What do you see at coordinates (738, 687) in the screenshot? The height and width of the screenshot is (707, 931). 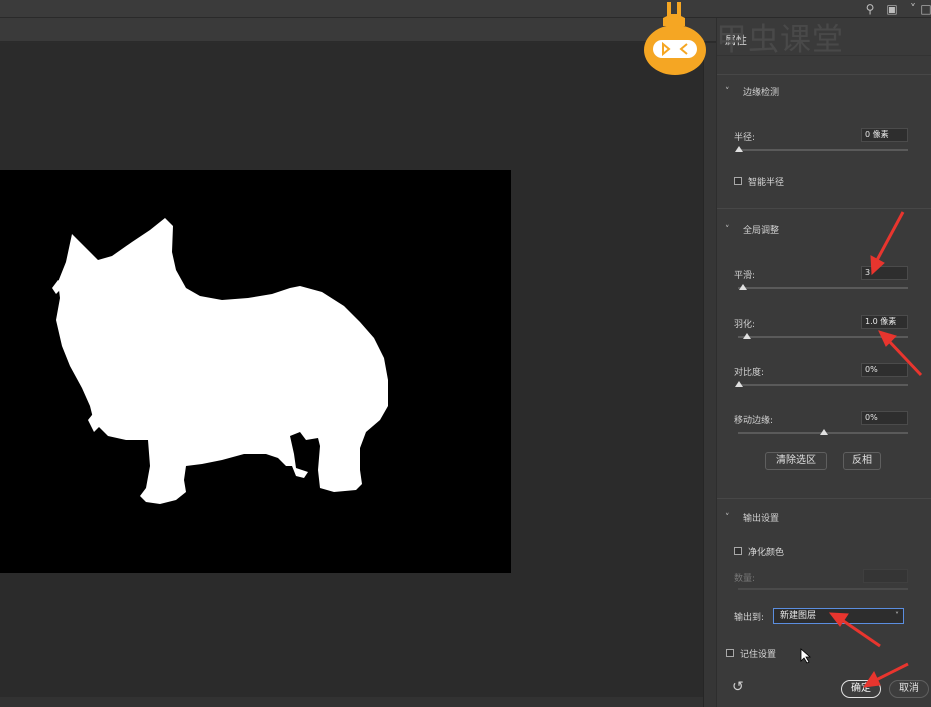 I see `reset-icon: ↺` at bounding box center [738, 687].